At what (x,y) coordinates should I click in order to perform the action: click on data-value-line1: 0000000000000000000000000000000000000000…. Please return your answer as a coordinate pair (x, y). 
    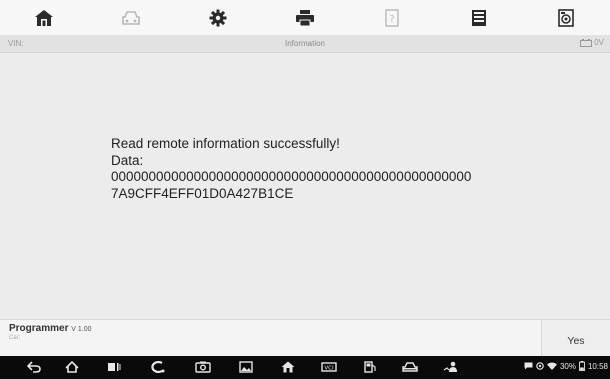
    Looking at the image, I should click on (291, 176).